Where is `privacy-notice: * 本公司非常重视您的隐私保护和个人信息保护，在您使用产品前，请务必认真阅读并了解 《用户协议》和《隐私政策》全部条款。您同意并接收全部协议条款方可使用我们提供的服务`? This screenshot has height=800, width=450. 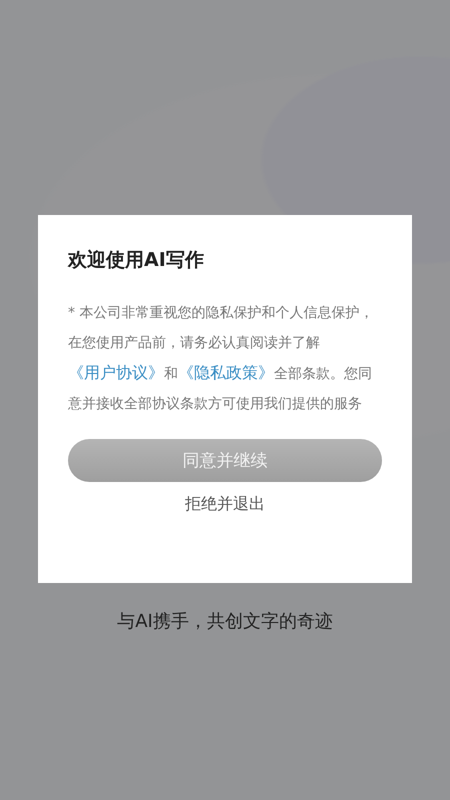
privacy-notice: * 本公司非常重视您的隐私保护和个人信息保护，在您使用产品前，请务必认真阅读并了解 《用户协议》和《隐私政策》全部条款。您同意并接收全部协议条款方可使用我们提供的服务 is located at coordinates (221, 359).